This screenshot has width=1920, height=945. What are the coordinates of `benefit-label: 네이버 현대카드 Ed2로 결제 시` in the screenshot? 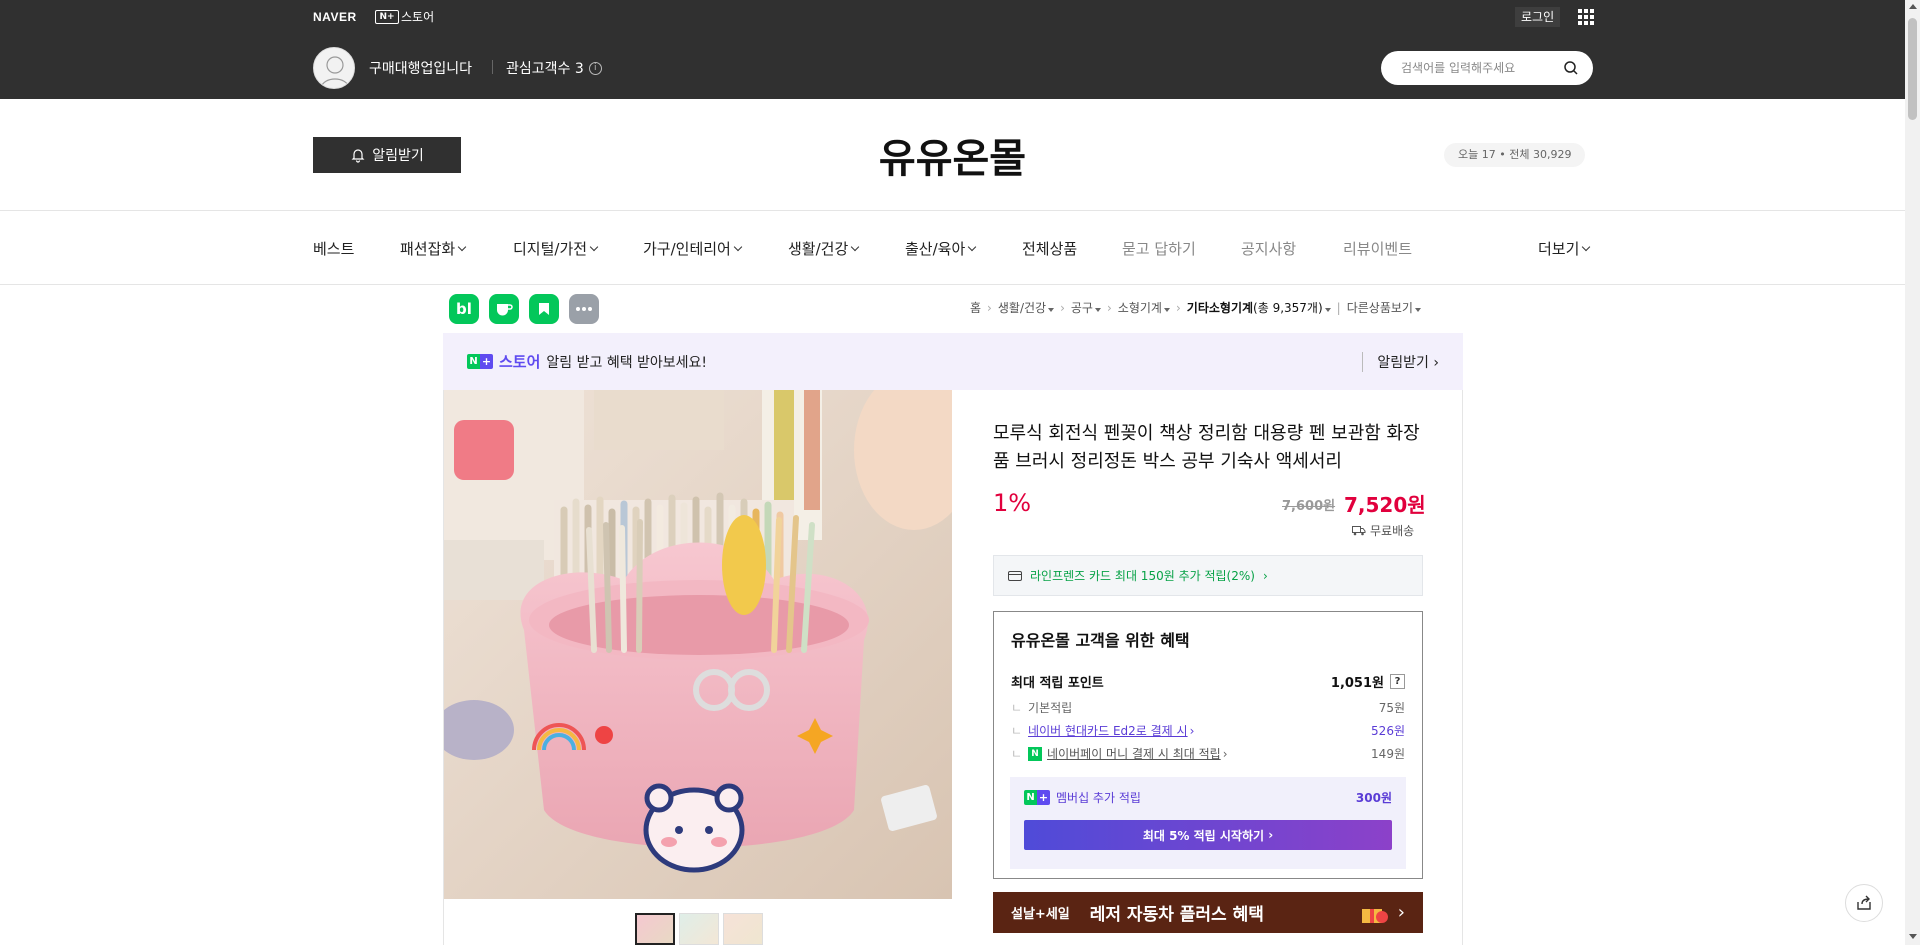 It's located at (1108, 730).